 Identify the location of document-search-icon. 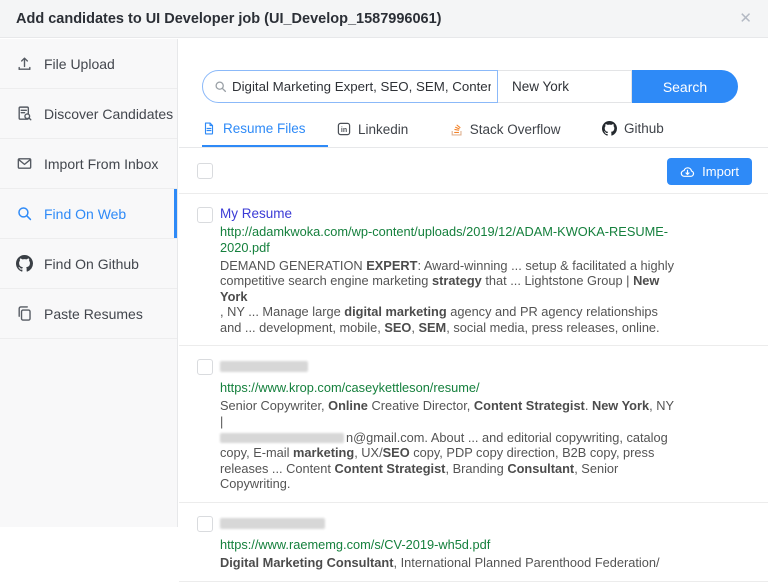
(24, 113).